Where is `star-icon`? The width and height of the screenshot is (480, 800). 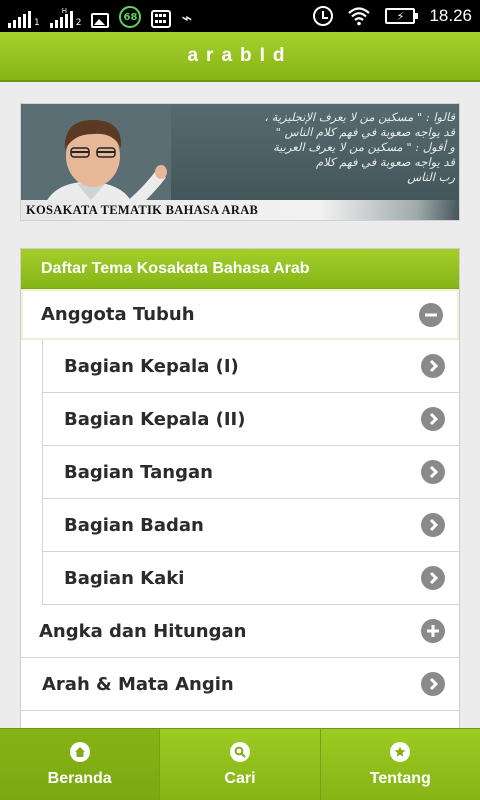 star-icon is located at coordinates (400, 751).